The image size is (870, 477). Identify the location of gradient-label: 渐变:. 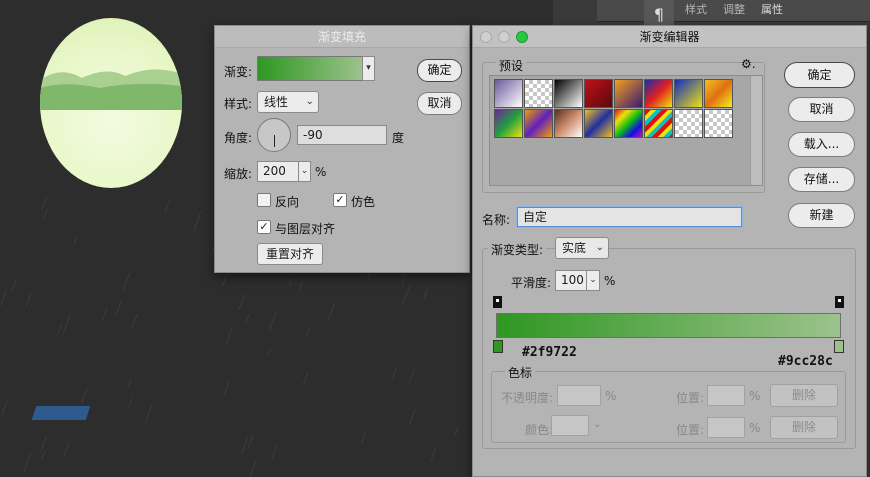
(238, 72).